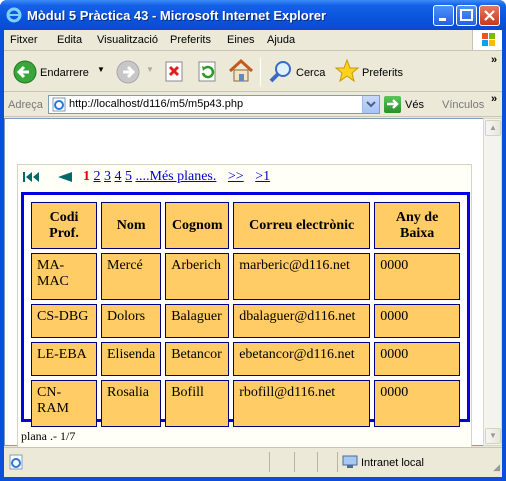  I want to click on go-arrow-icon, so click(393, 104).